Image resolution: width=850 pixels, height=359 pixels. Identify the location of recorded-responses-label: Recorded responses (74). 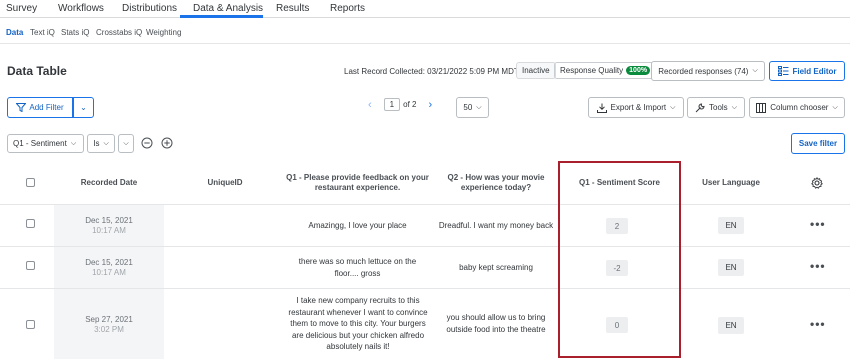
(703, 71).